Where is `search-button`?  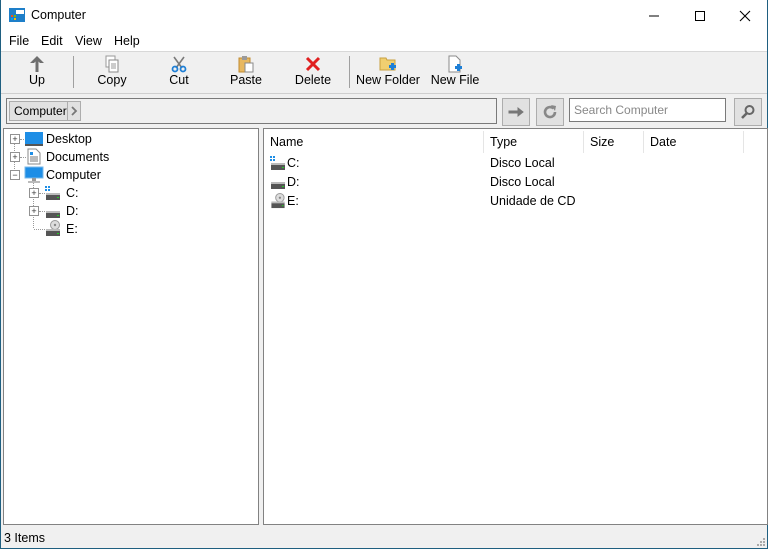
search-button is located at coordinates (748, 112).